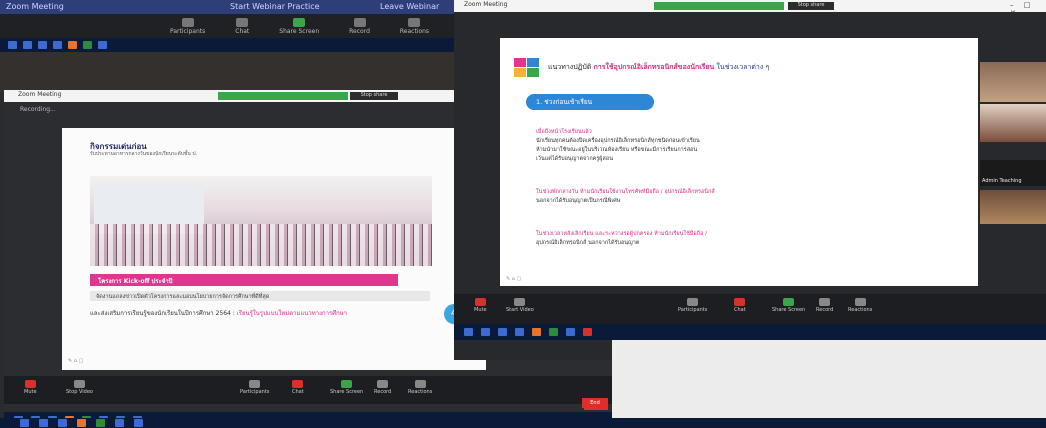 Image resolution: width=1046 pixels, height=428 pixels. What do you see at coordinates (570, 67) in the screenshot?
I see `slide-title-prefix: แนวทางปฏิบัติ` at bounding box center [570, 67].